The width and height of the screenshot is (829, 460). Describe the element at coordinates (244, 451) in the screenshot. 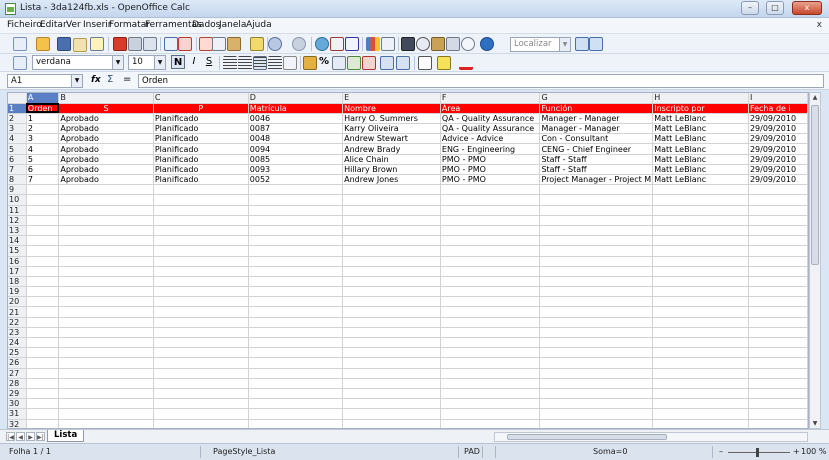

I see `page-style: PageStyle_Lista` at that location.